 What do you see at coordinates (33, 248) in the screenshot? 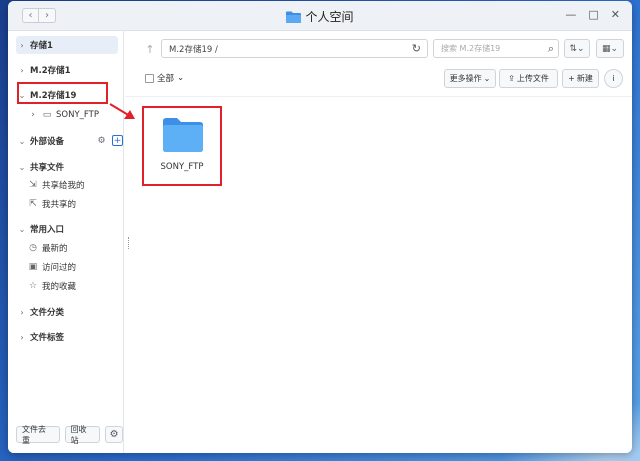
I see `clock-icon: ◷` at bounding box center [33, 248].